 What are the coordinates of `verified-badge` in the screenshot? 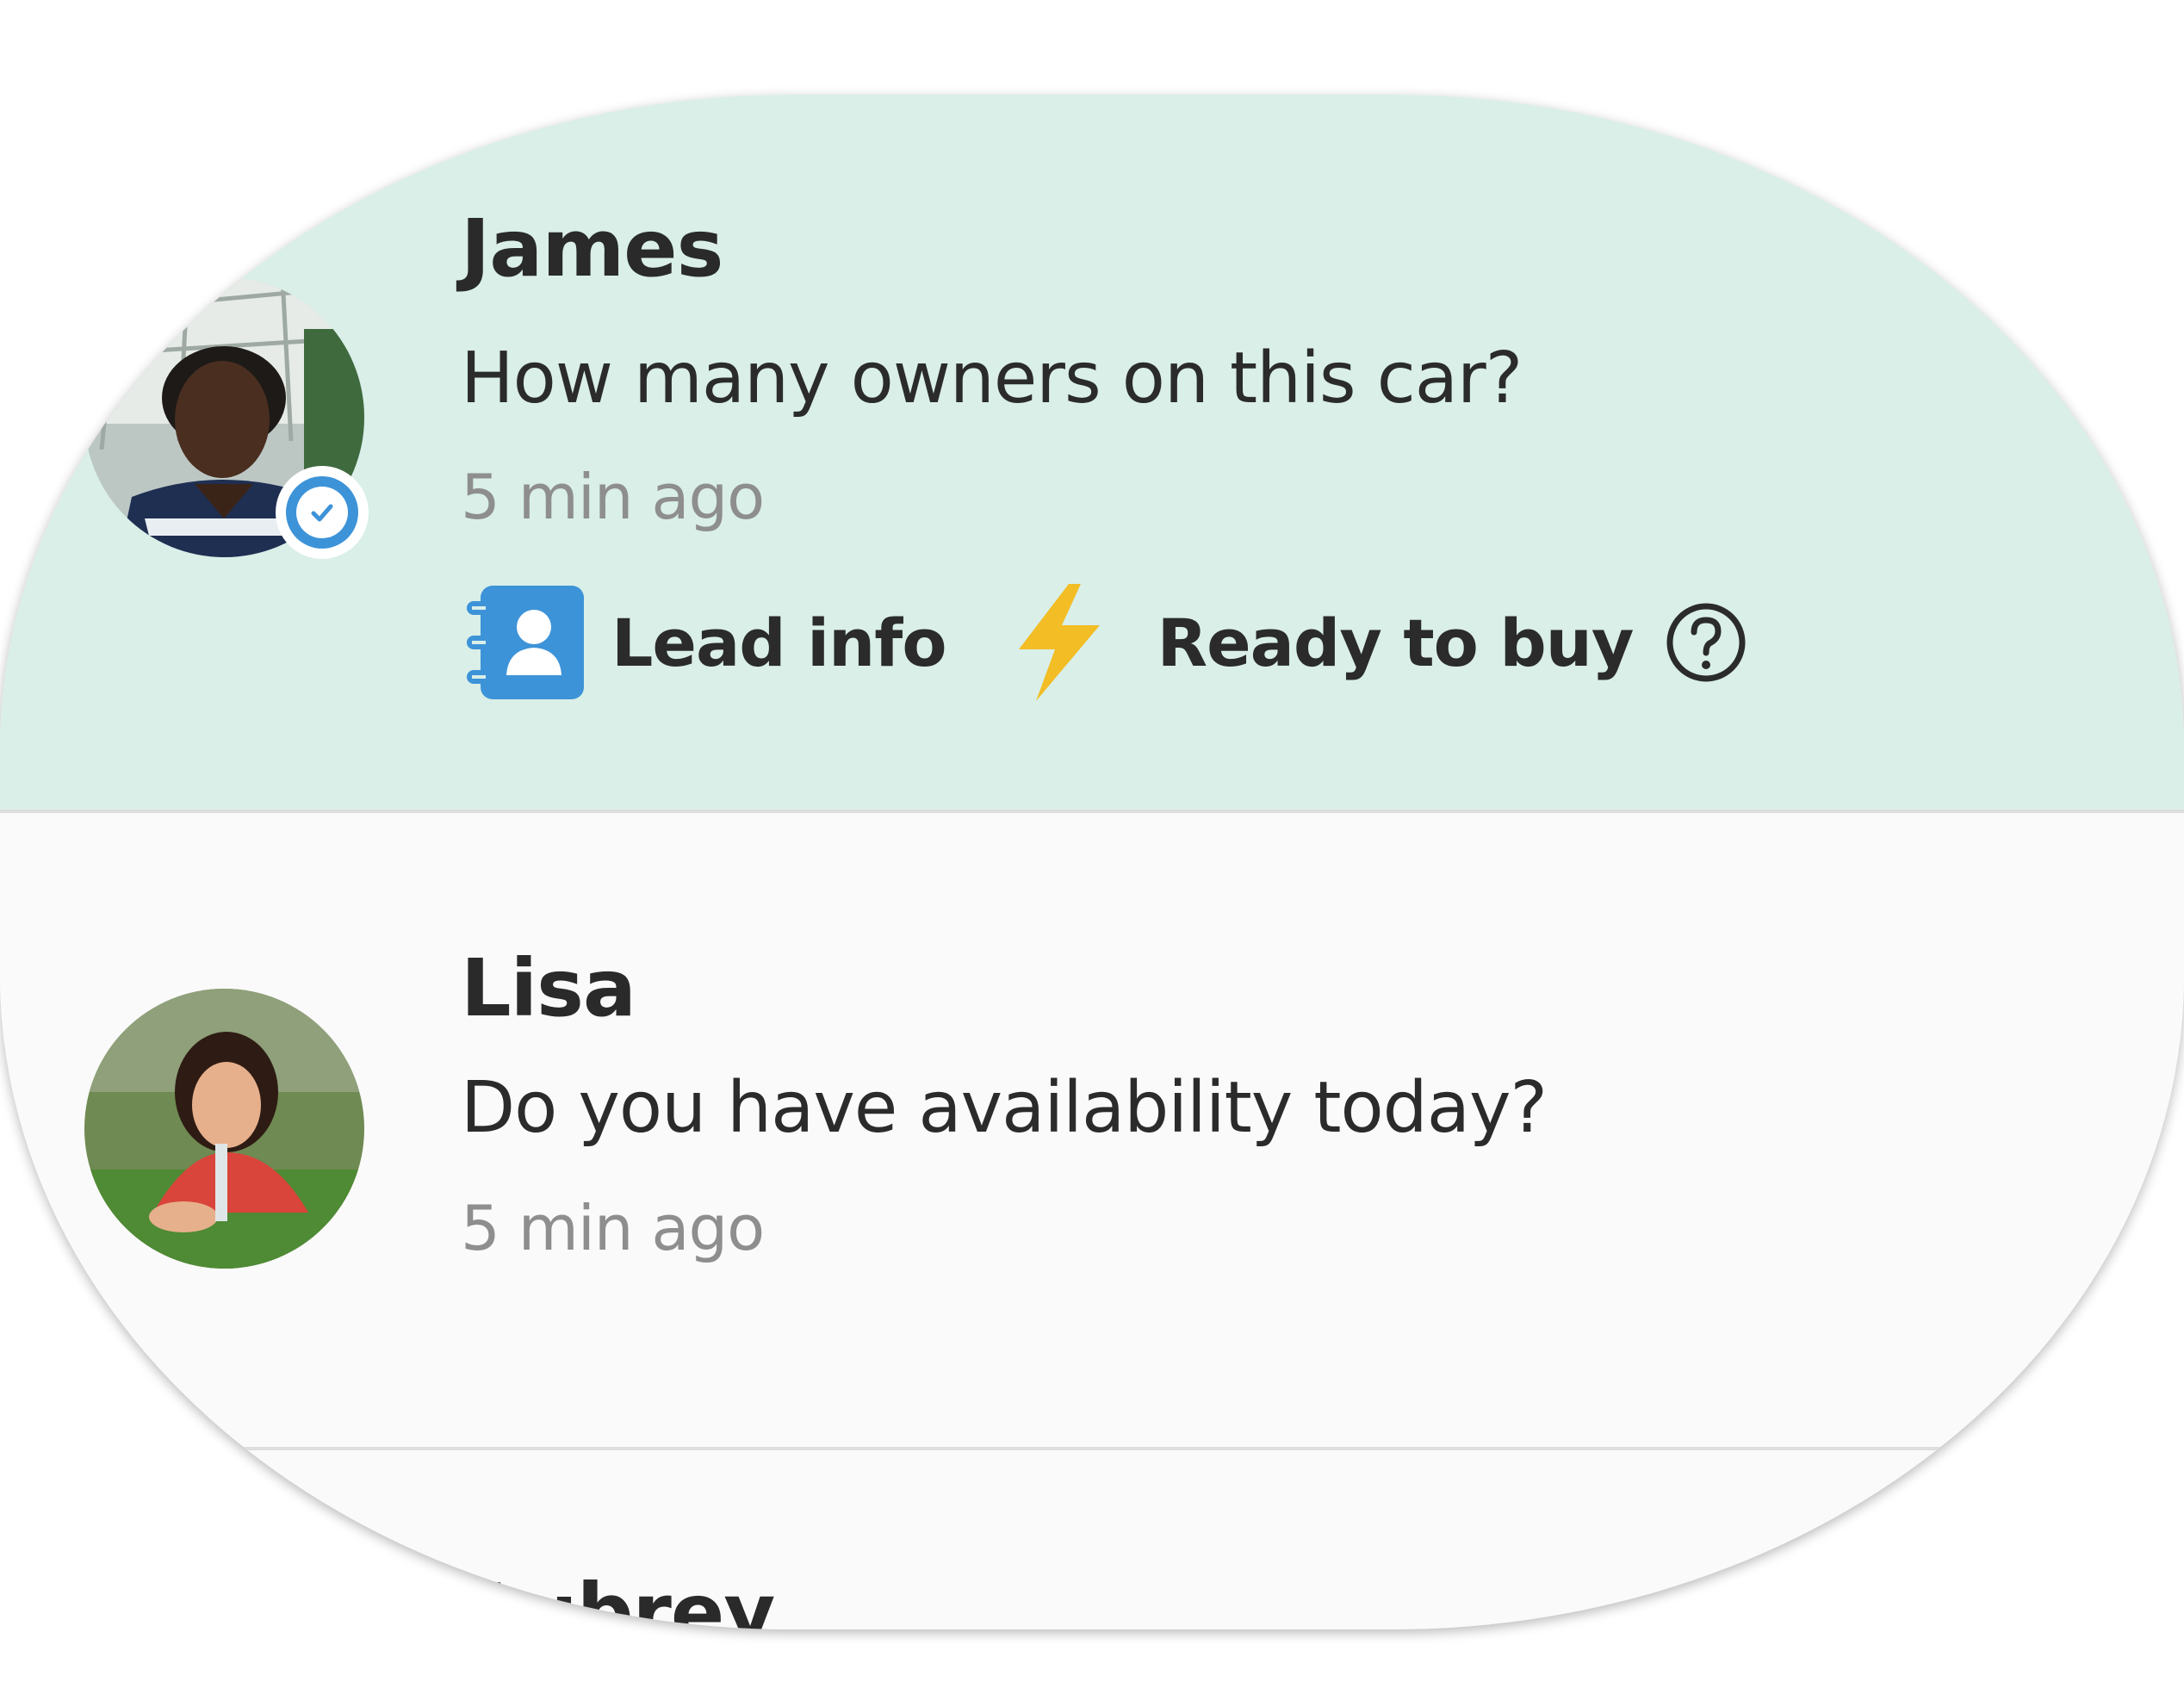 It's located at (322, 512).